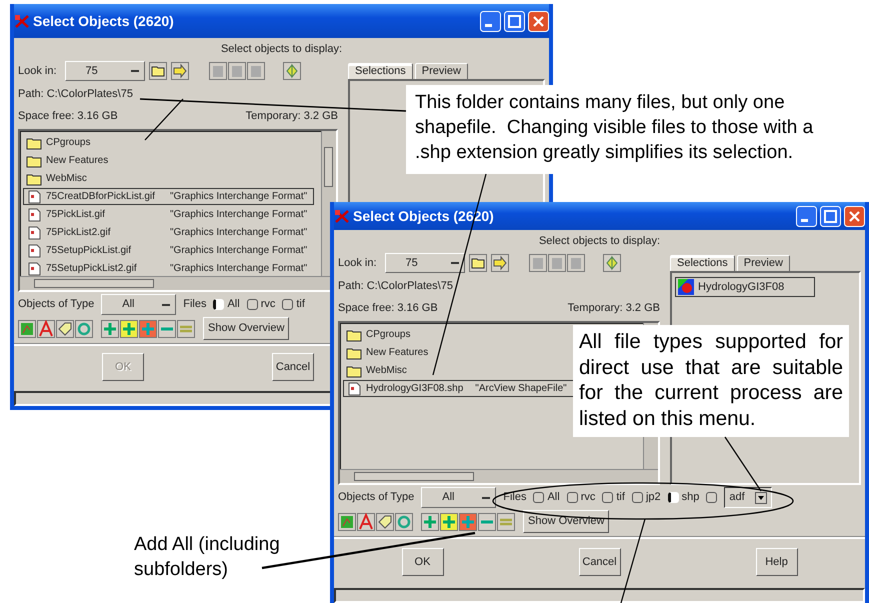  What do you see at coordinates (168, 214) in the screenshot?
I see `file-list-item: 75PickList.gif "Graphics Interchange Format"` at bounding box center [168, 214].